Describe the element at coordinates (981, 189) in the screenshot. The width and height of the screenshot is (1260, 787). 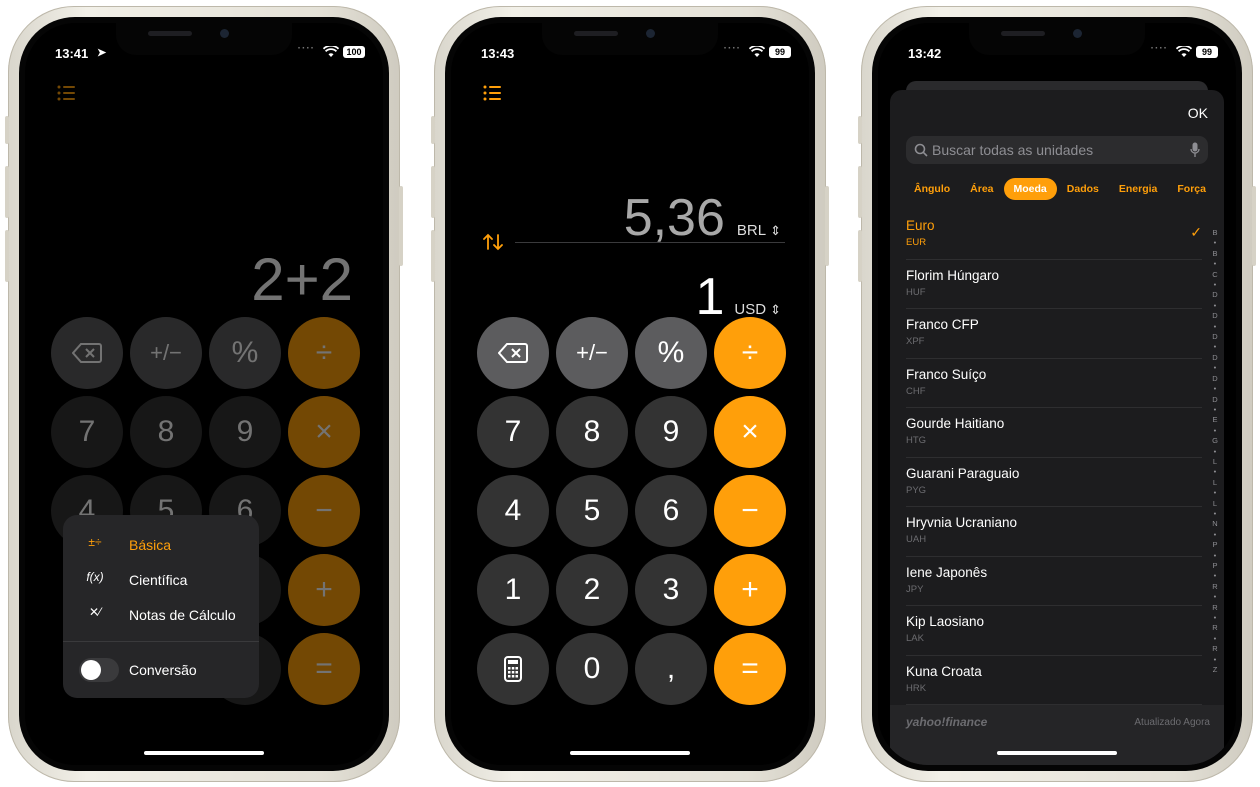
I see `tab-area: Área` at that location.